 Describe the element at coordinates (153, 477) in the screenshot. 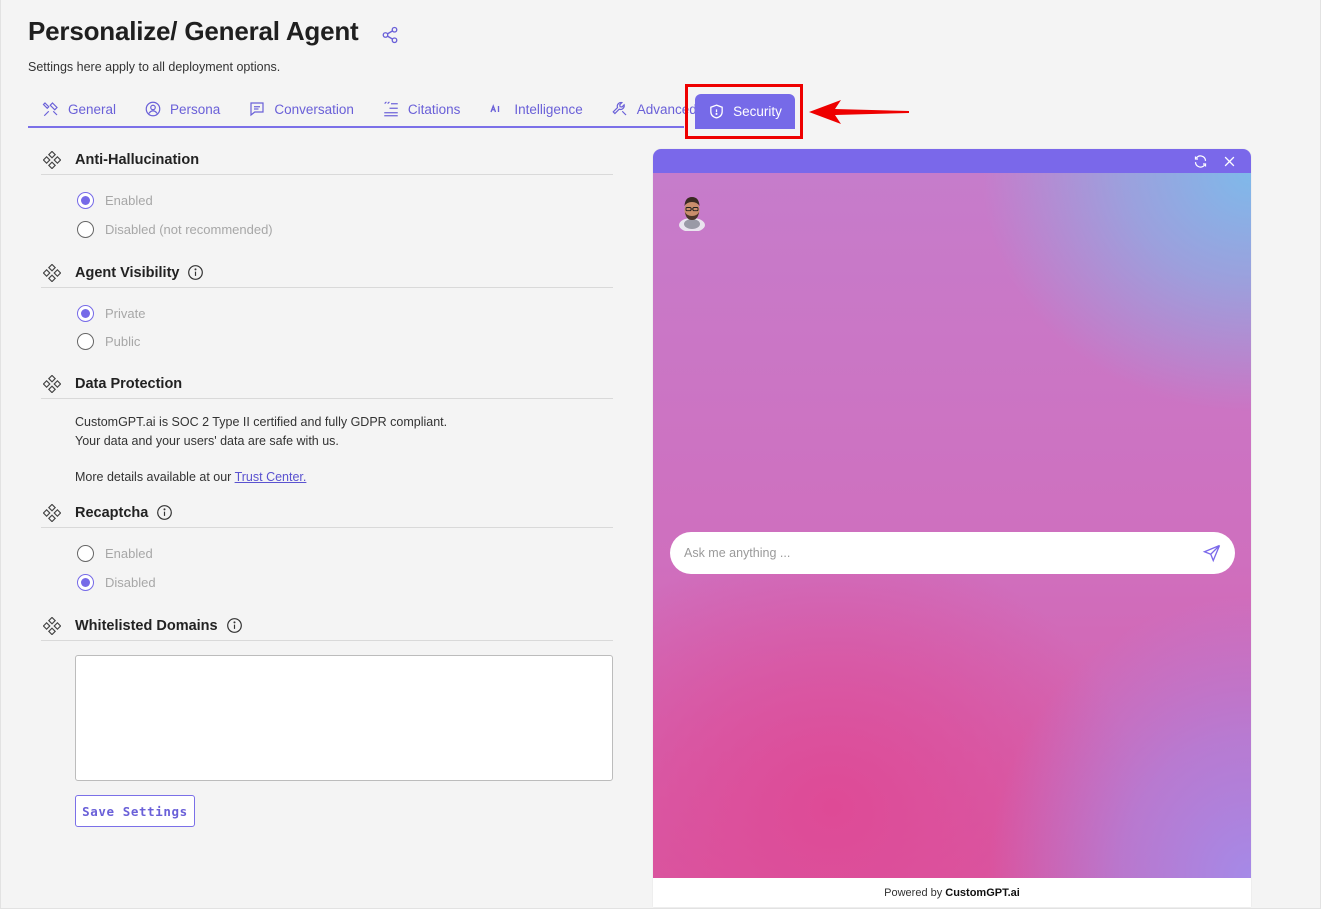

I see `trust-center-prefix: More details available at our` at that location.